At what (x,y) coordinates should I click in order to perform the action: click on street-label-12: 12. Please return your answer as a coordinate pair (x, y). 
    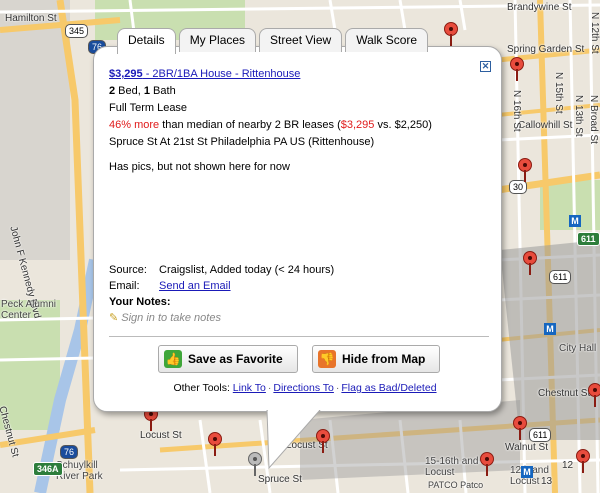
    Looking at the image, I should click on (568, 465).